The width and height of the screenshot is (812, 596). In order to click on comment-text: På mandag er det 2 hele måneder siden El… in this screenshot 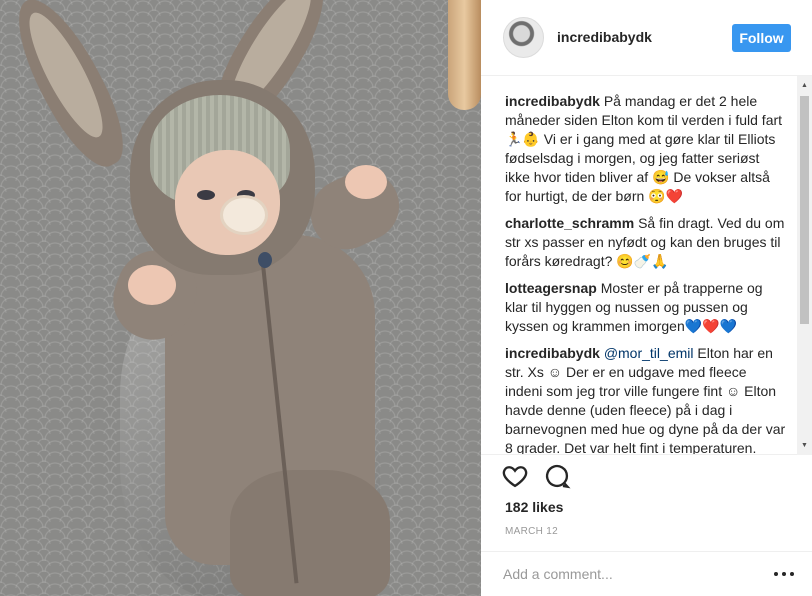, I will do `click(644, 148)`.